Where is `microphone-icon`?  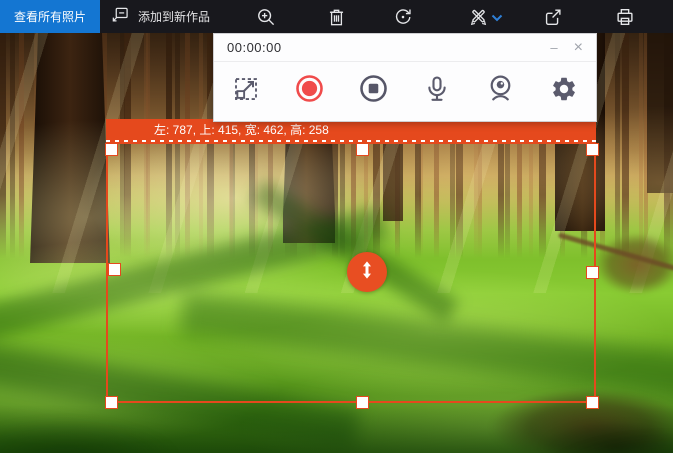 microphone-icon is located at coordinates (437, 91).